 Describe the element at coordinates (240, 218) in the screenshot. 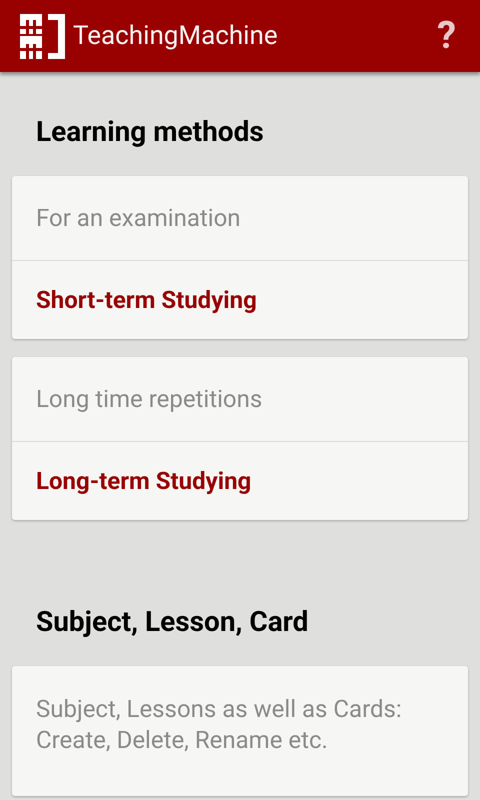

I see `card-description: For an examination` at that location.